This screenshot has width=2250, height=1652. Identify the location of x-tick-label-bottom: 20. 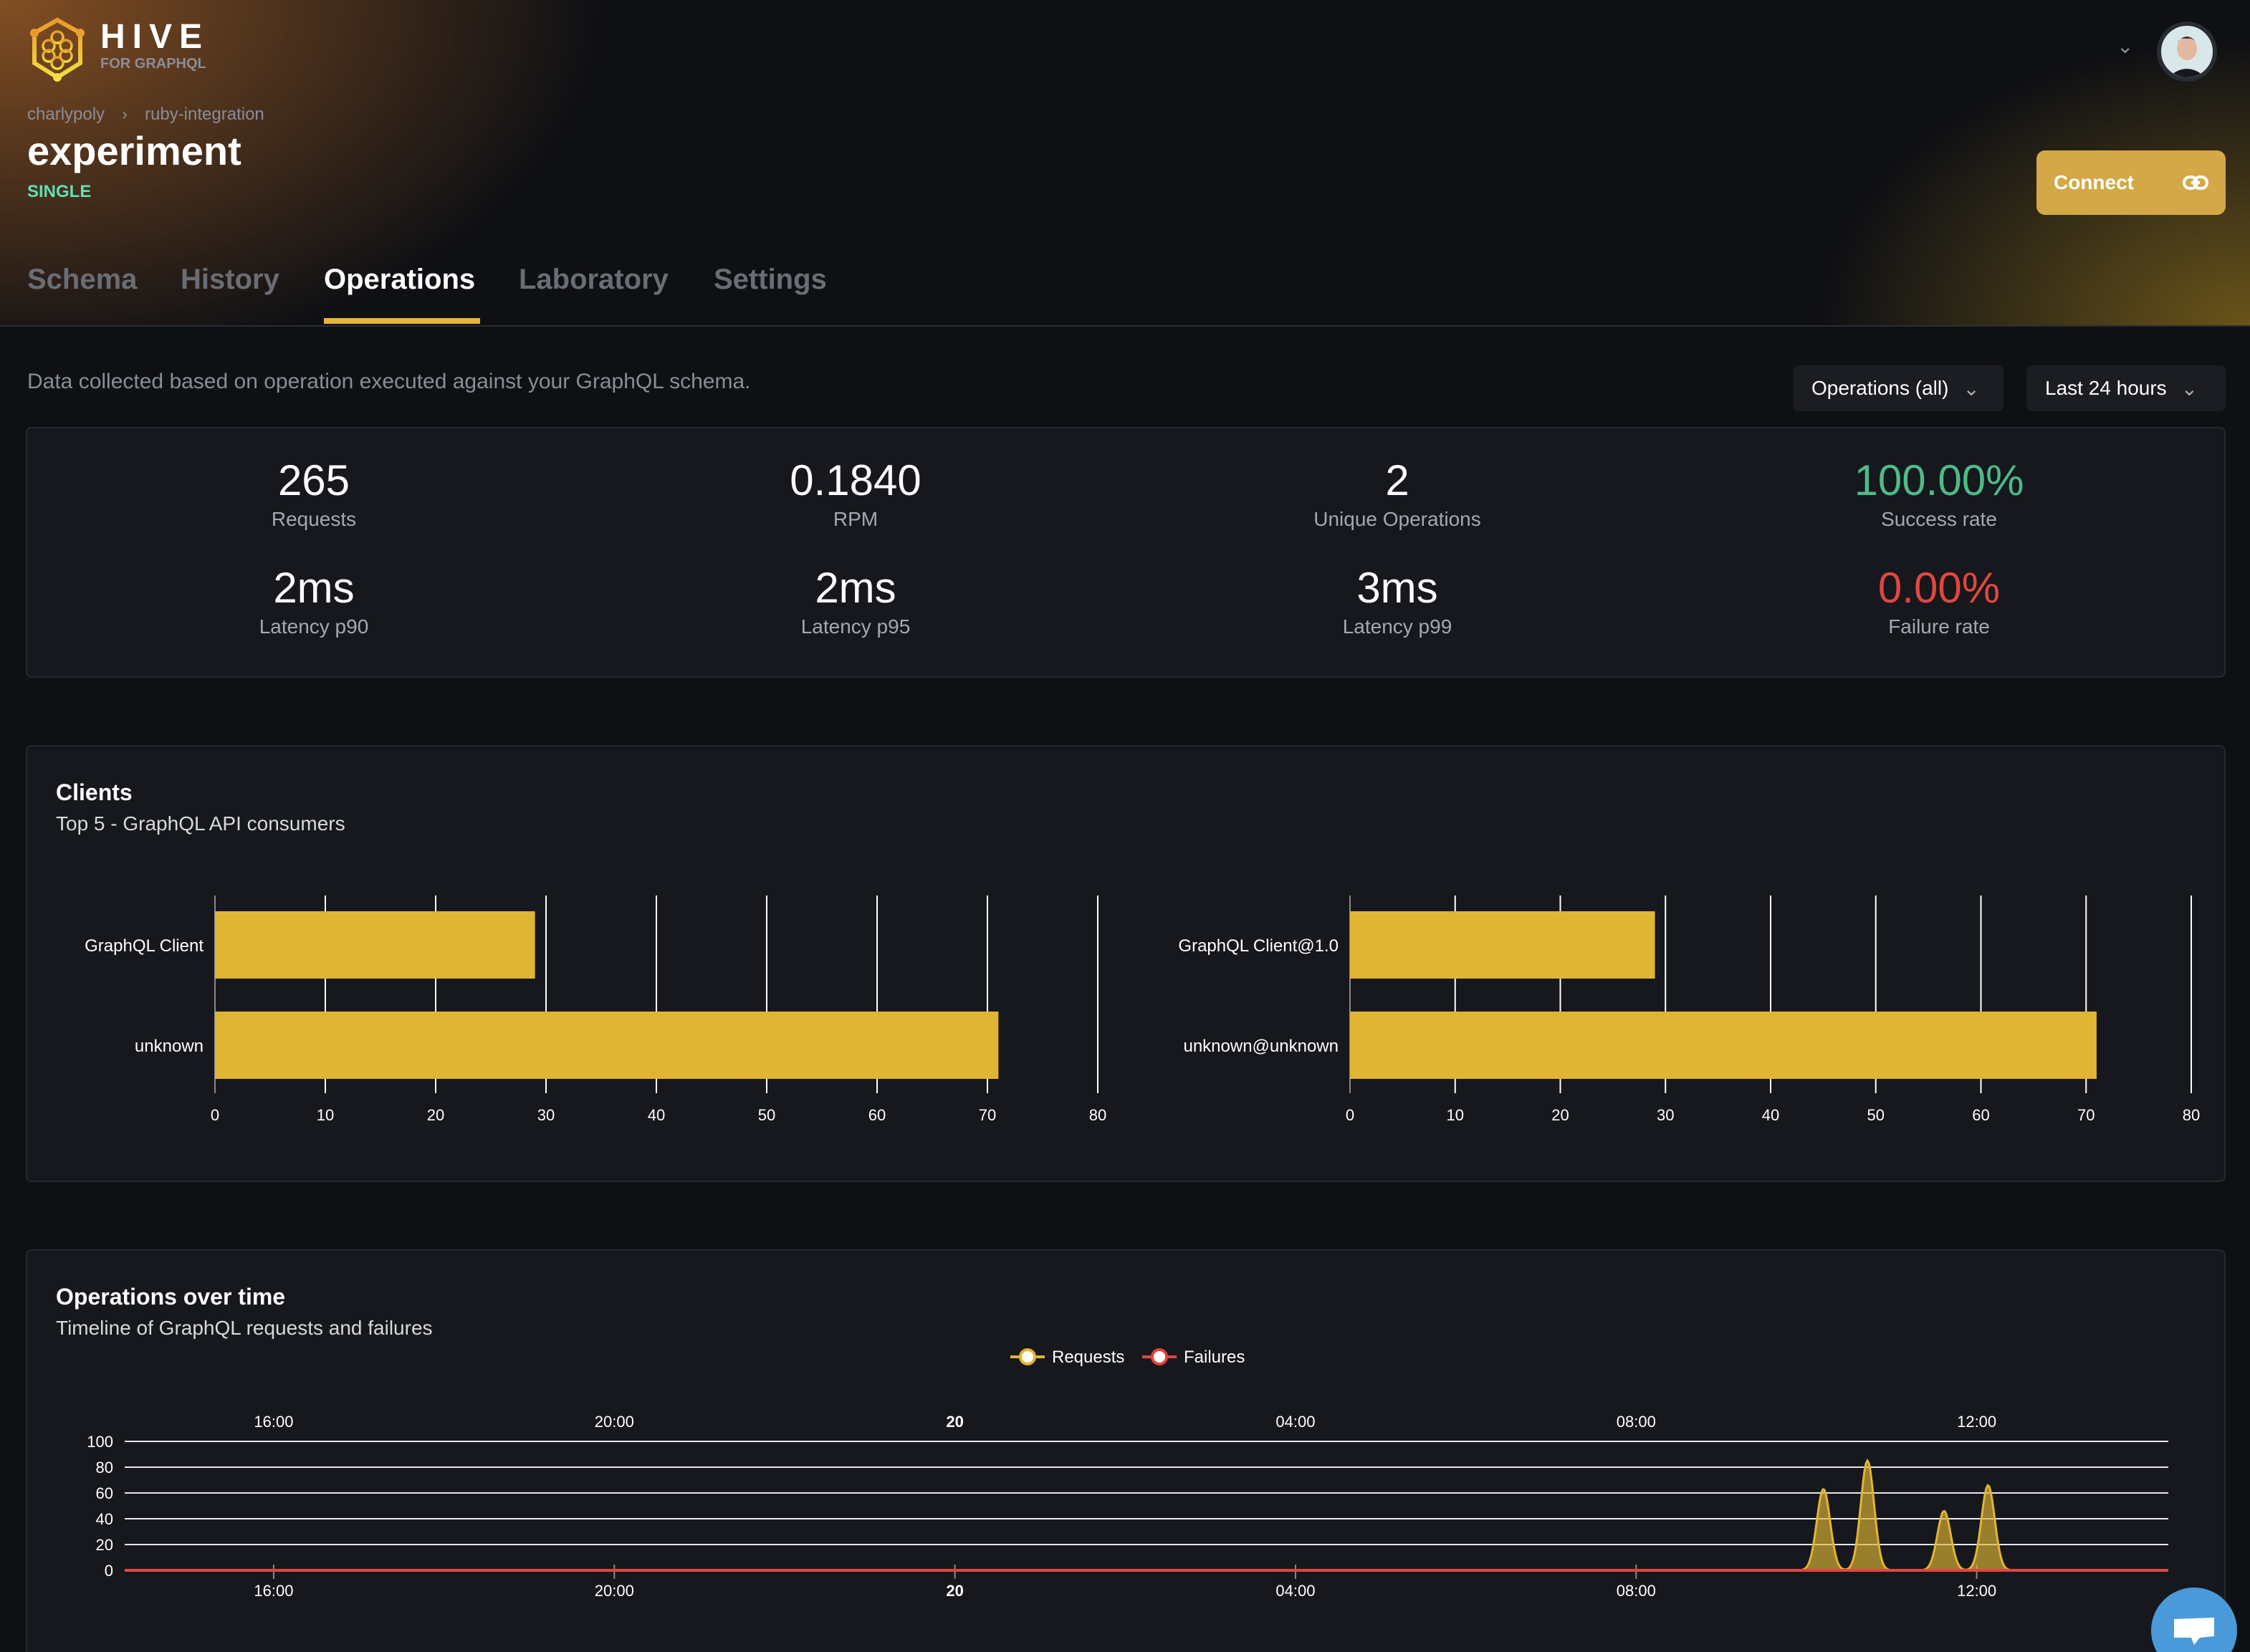
(954, 1591).